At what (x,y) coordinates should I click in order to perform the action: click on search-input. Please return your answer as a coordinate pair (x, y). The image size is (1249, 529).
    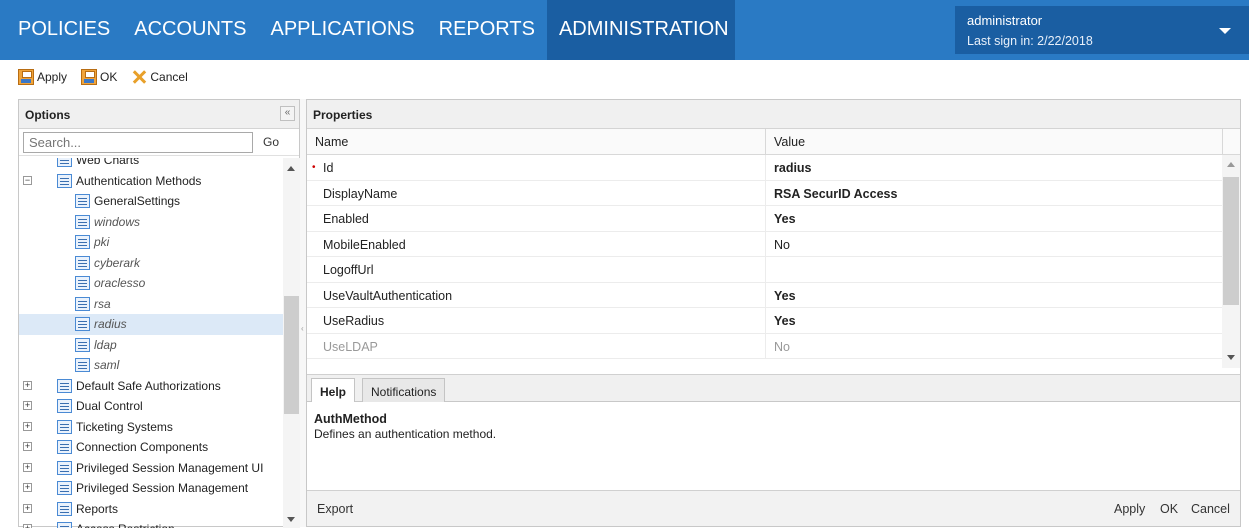
    Looking at the image, I should click on (138, 142).